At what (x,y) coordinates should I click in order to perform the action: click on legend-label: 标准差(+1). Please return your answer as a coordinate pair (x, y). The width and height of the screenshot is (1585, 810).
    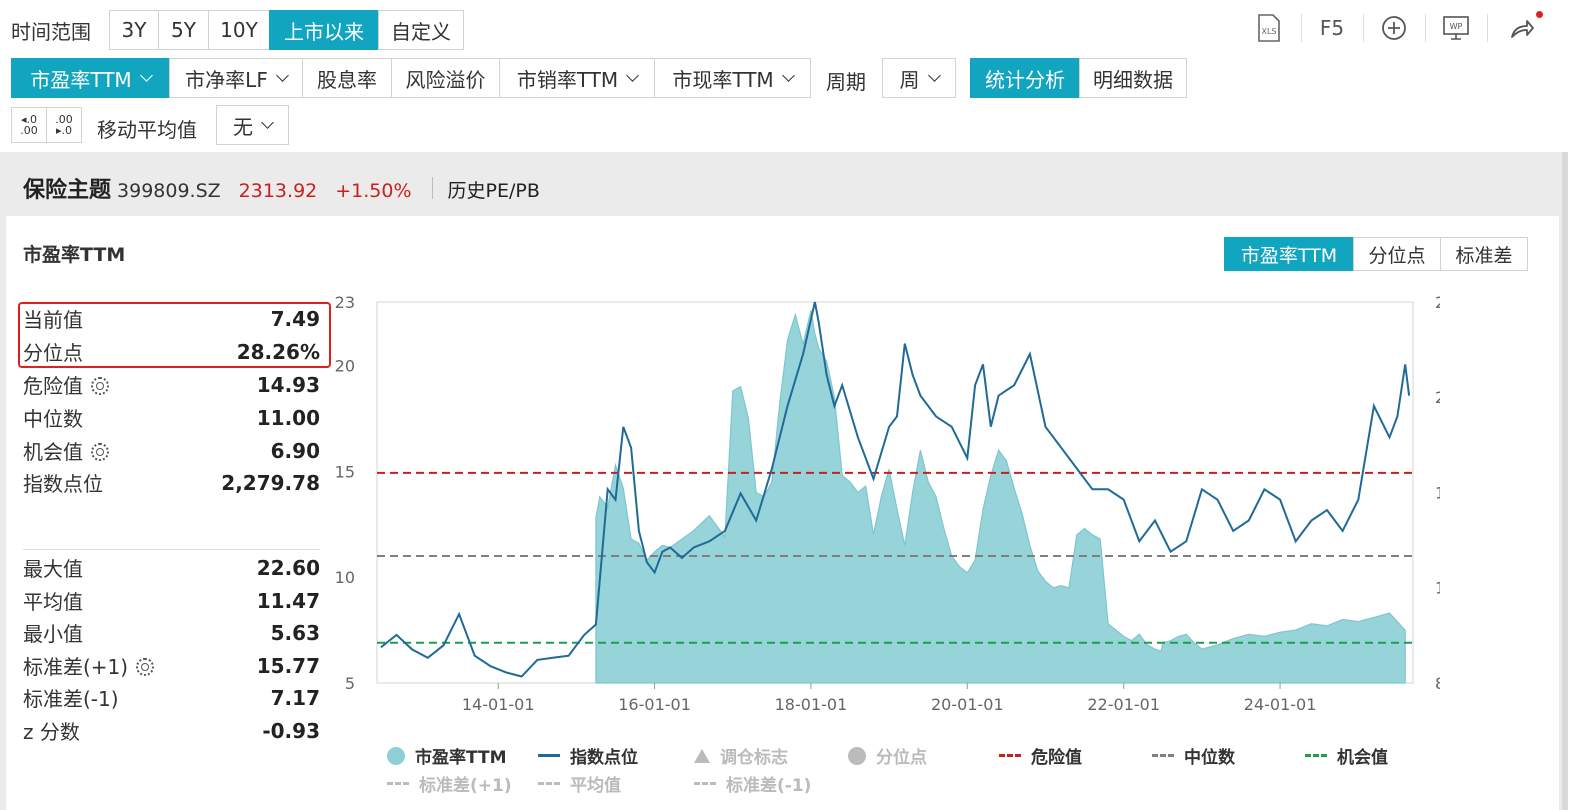
    Looking at the image, I should click on (465, 786).